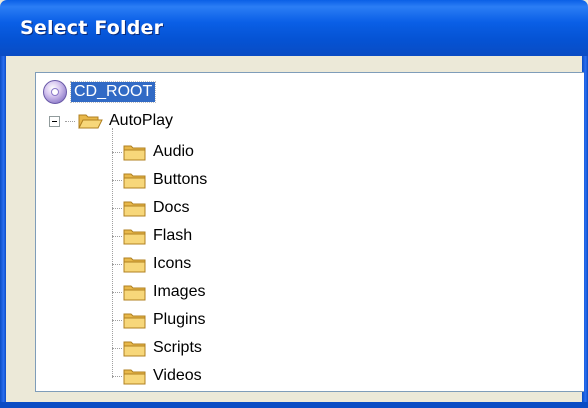 This screenshot has height=408, width=588. What do you see at coordinates (180, 179) in the screenshot?
I see `tree-node-label: Buttons` at bounding box center [180, 179].